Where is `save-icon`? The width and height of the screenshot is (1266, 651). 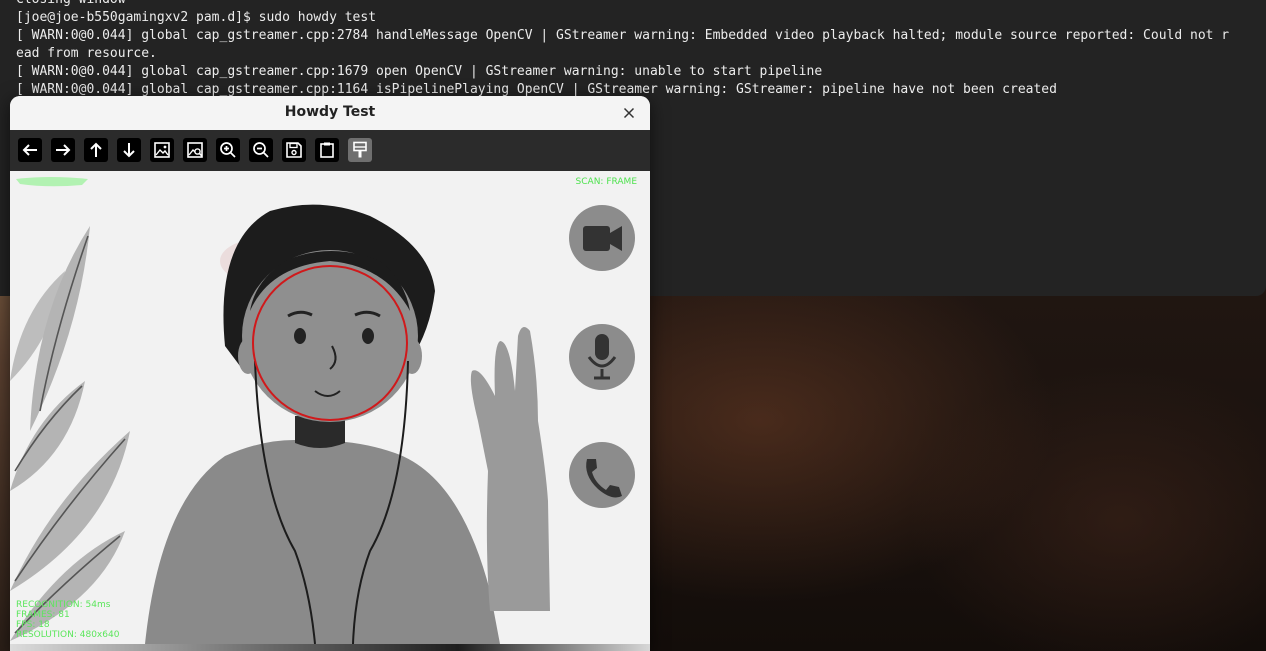 save-icon is located at coordinates (294, 150).